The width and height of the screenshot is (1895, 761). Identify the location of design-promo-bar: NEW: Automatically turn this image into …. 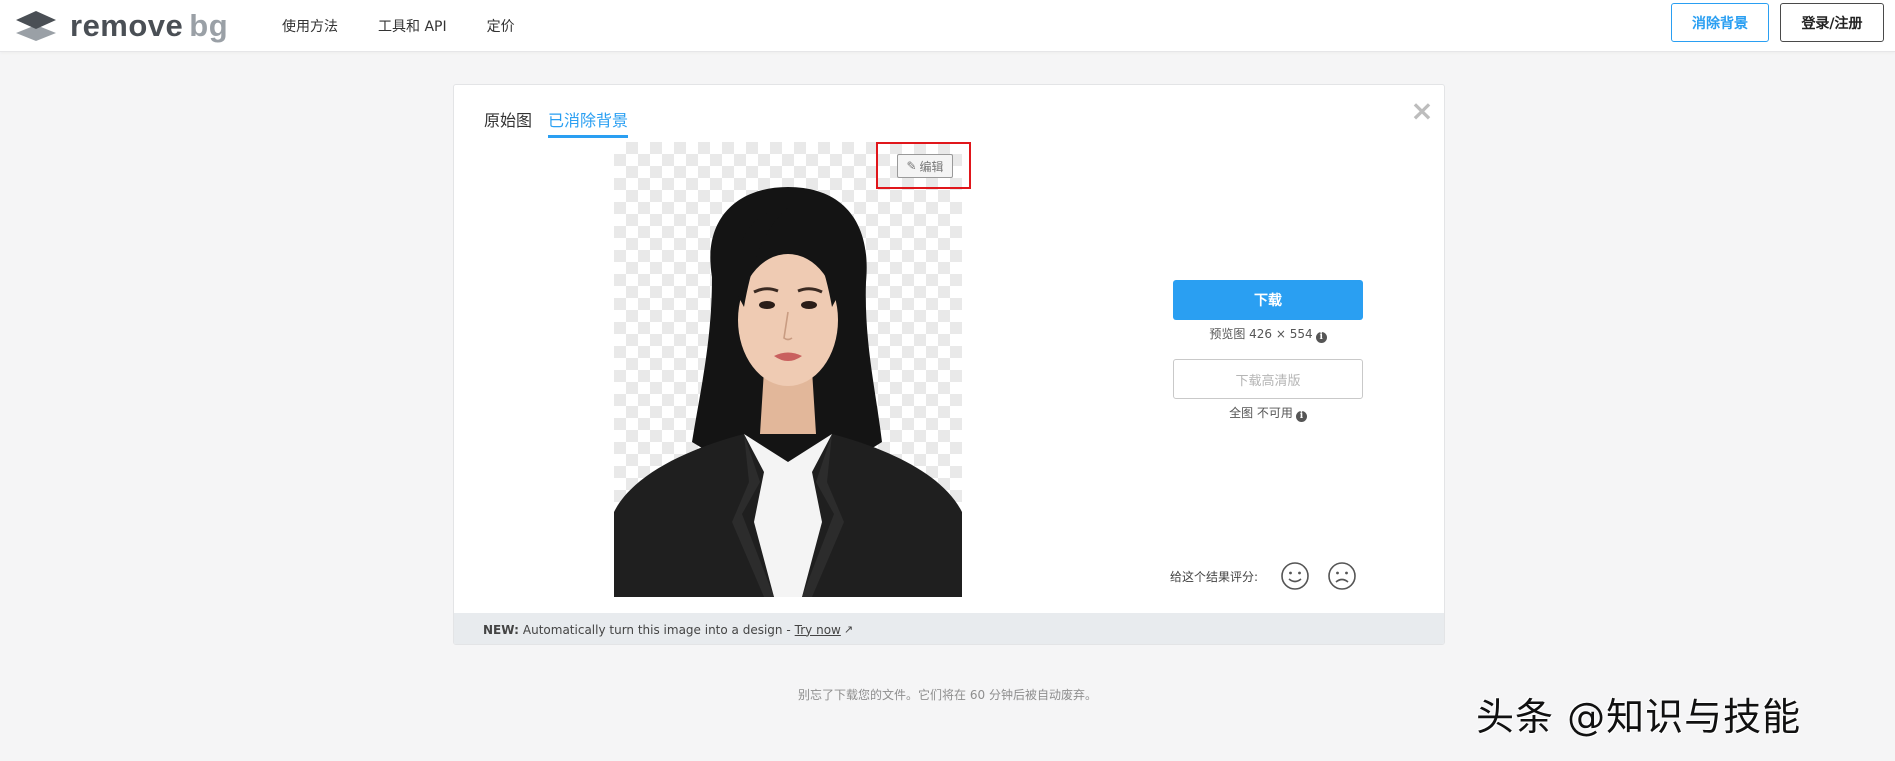
(949, 628).